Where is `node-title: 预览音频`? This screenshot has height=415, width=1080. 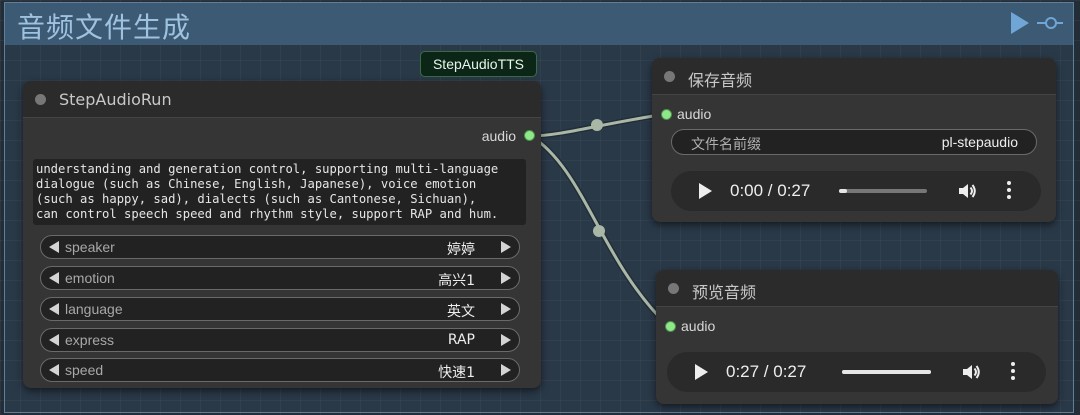
node-title: 预览音频 is located at coordinates (724, 292).